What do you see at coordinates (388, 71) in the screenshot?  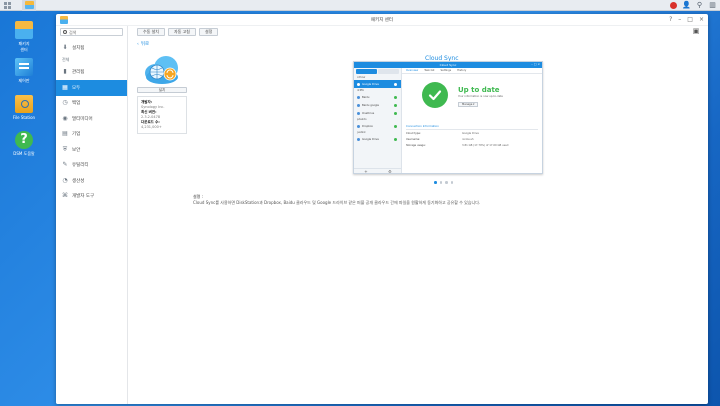 I see `preview-tab-cloud` at bounding box center [388, 71].